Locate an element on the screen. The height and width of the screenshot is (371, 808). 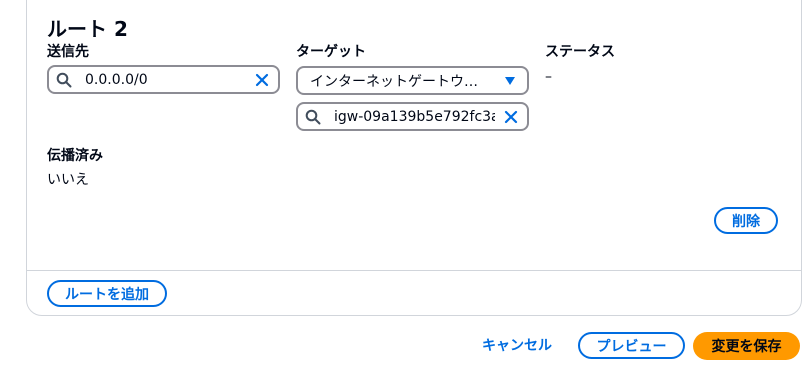
caret-down-icon is located at coordinates (510, 81).